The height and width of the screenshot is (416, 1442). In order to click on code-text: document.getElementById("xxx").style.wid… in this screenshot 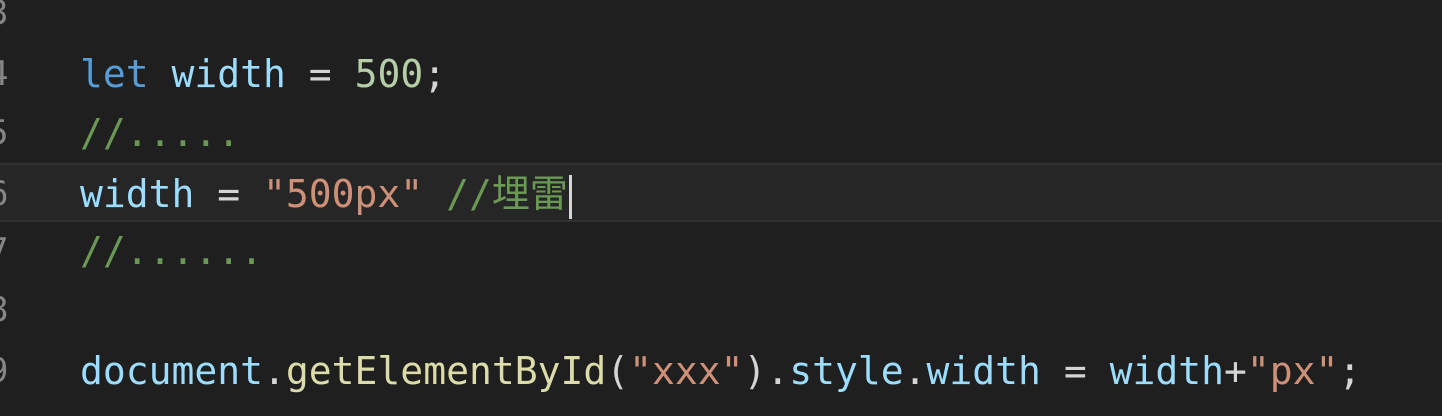, I will do `click(720, 371)`.